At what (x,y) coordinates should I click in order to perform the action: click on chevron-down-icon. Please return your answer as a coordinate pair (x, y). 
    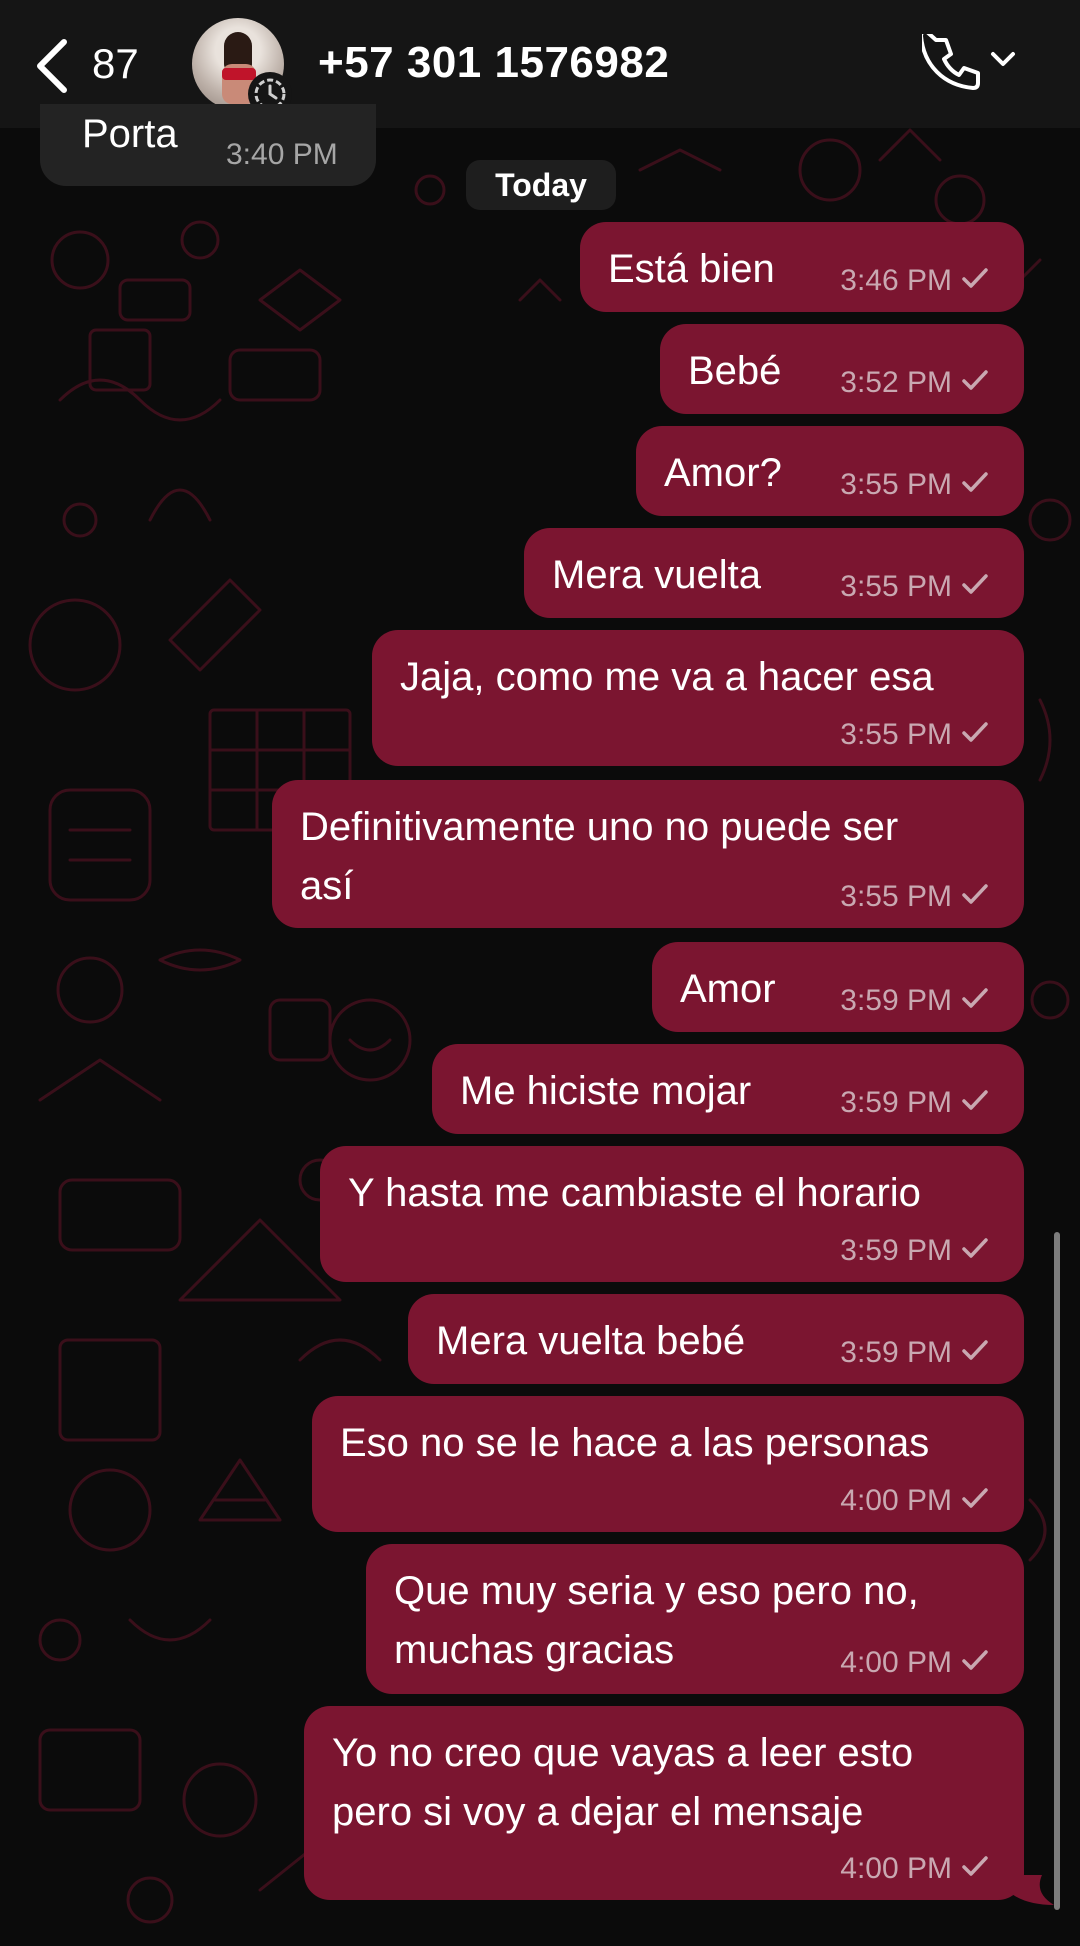
    Looking at the image, I should click on (1003, 60).